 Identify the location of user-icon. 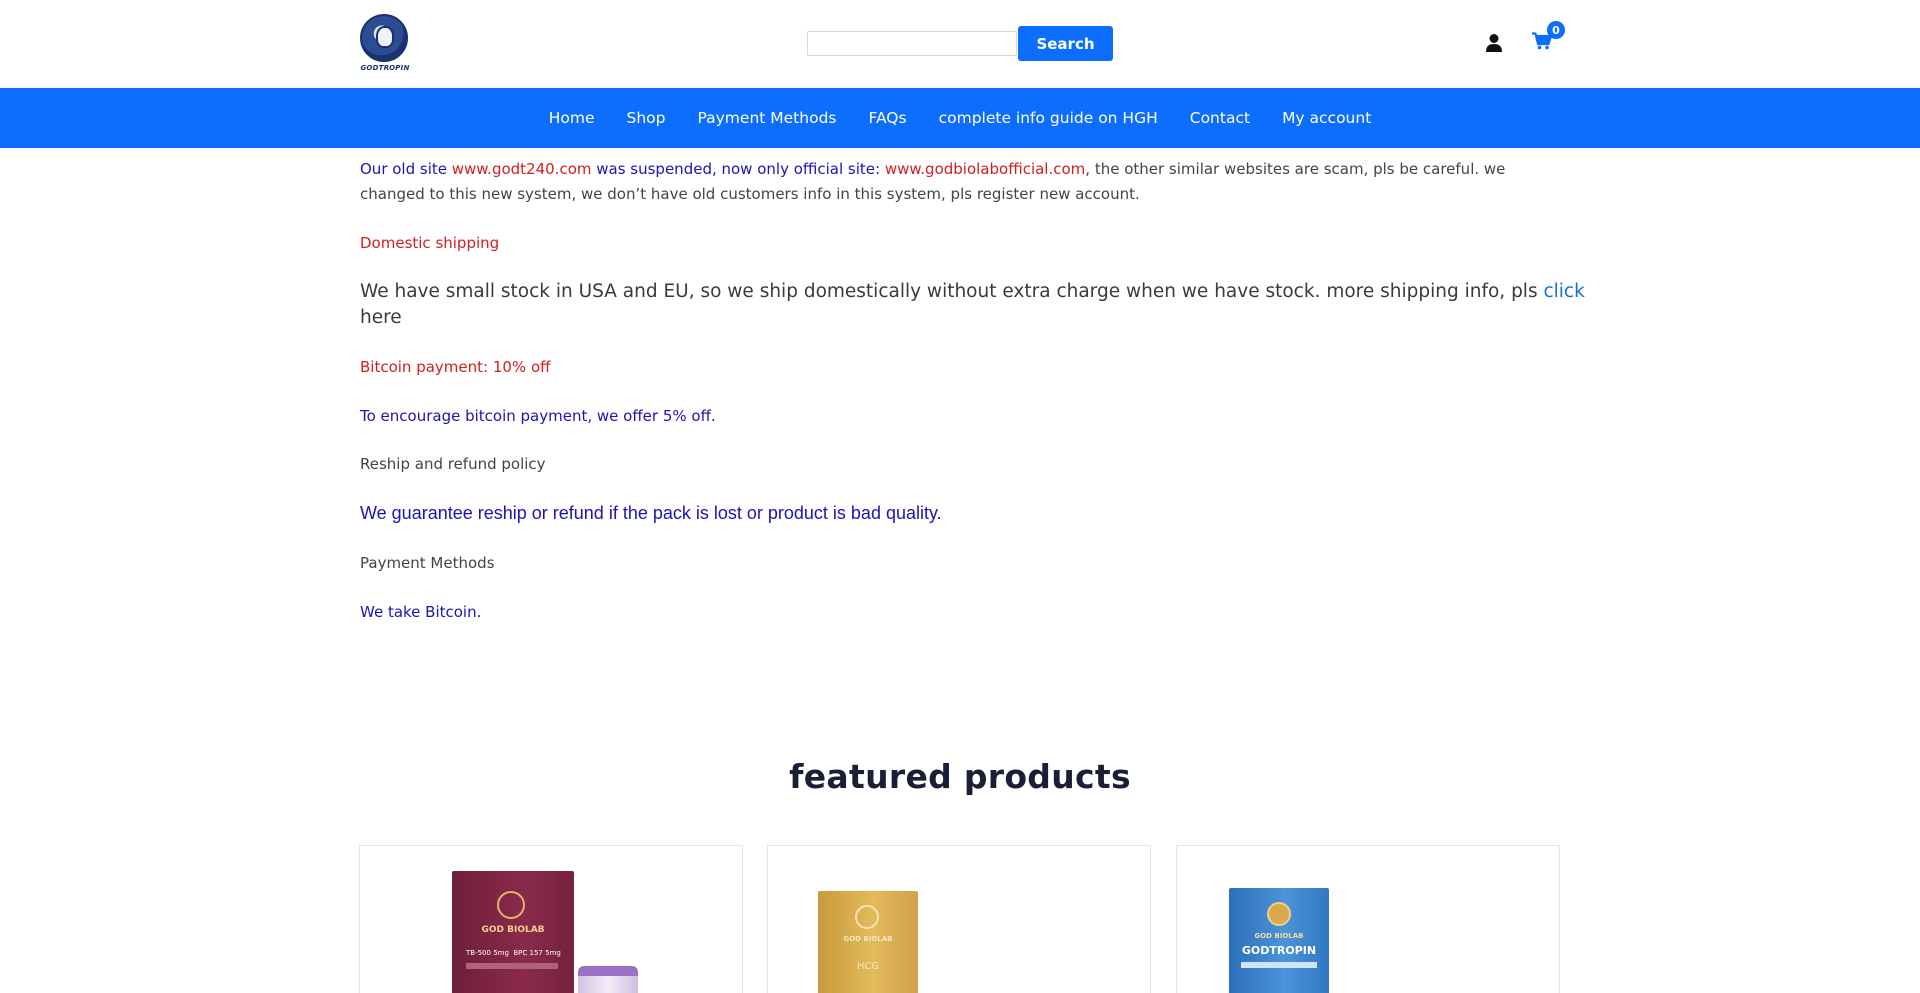
(1494, 43).